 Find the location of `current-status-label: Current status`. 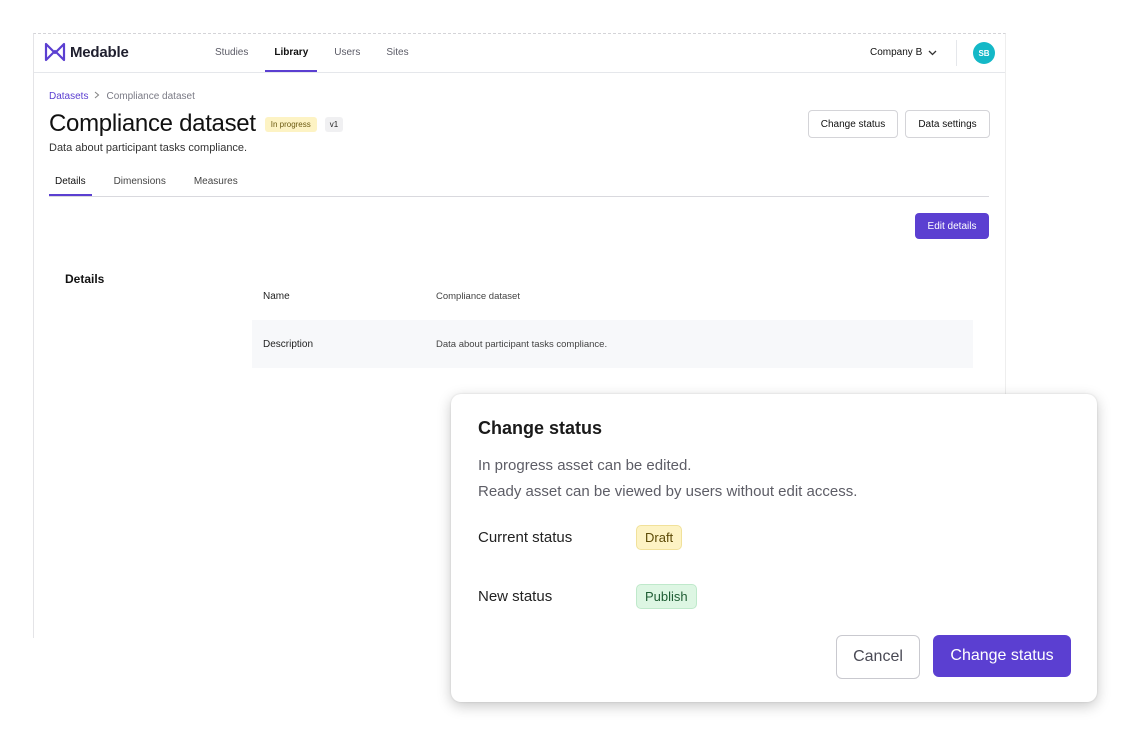

current-status-label: Current status is located at coordinates (525, 537).